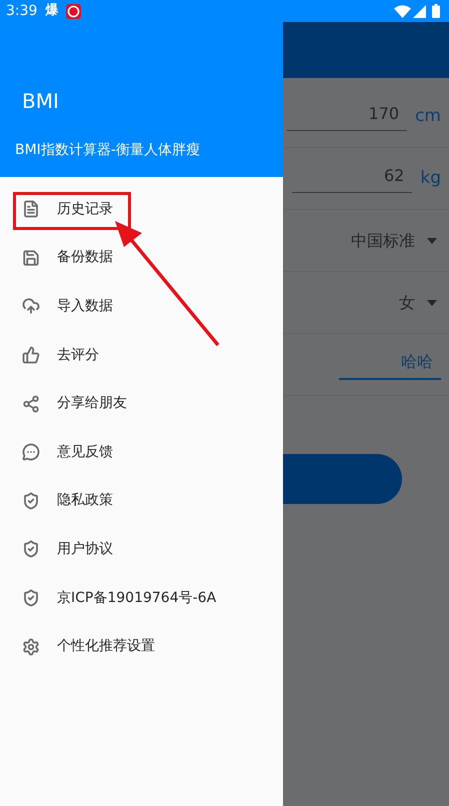 The width and height of the screenshot is (449, 806). What do you see at coordinates (342, 479) in the screenshot?
I see `calculate-button` at bounding box center [342, 479].